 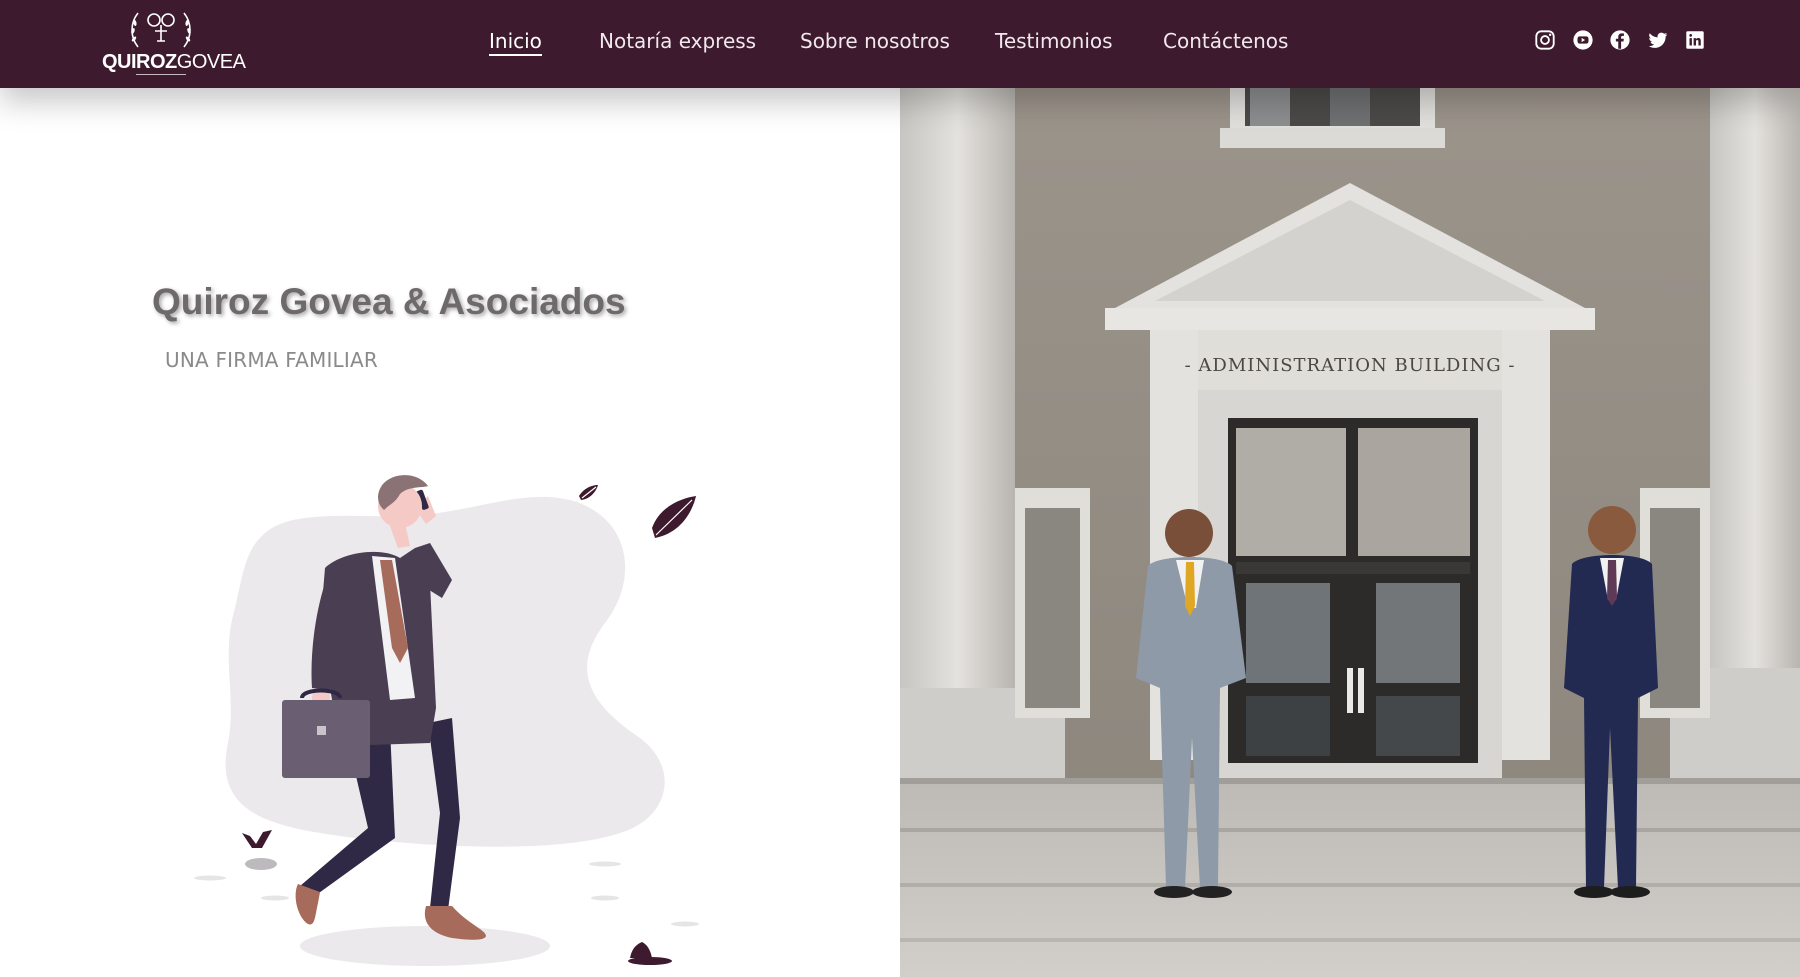 I want to click on businessman-illustration, so click(x=446, y=720).